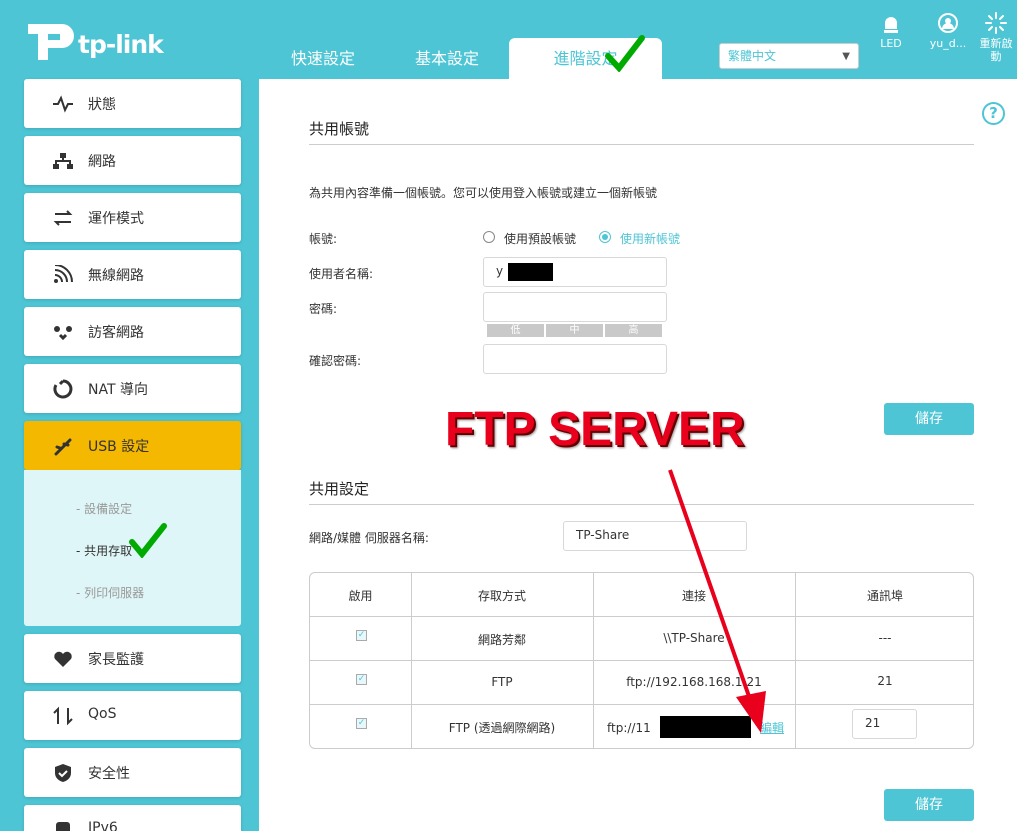  Describe the element at coordinates (341, 274) in the screenshot. I see `username-label: 使用者名稱:` at that location.